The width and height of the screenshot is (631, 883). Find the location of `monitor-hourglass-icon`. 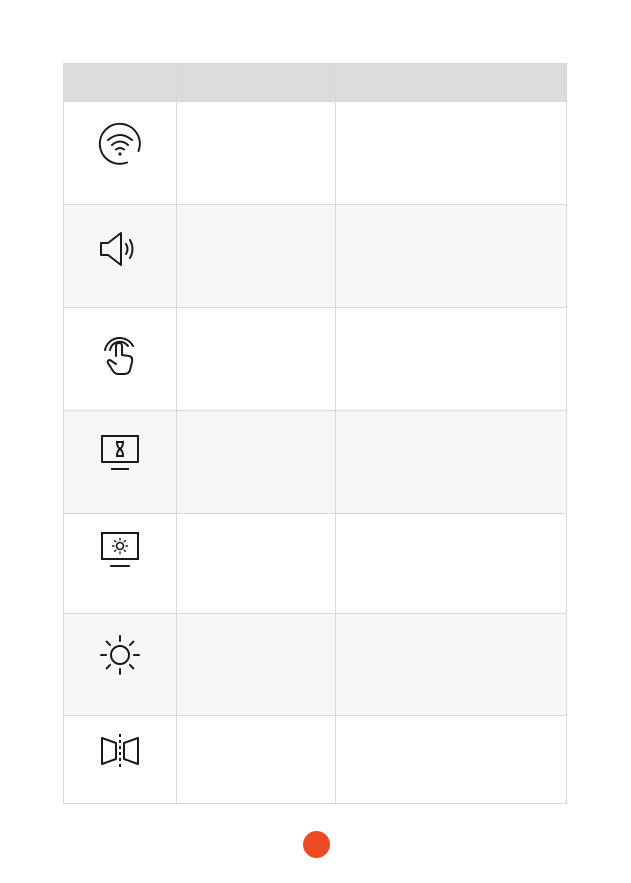

monitor-hourglass-icon is located at coordinates (119, 452).